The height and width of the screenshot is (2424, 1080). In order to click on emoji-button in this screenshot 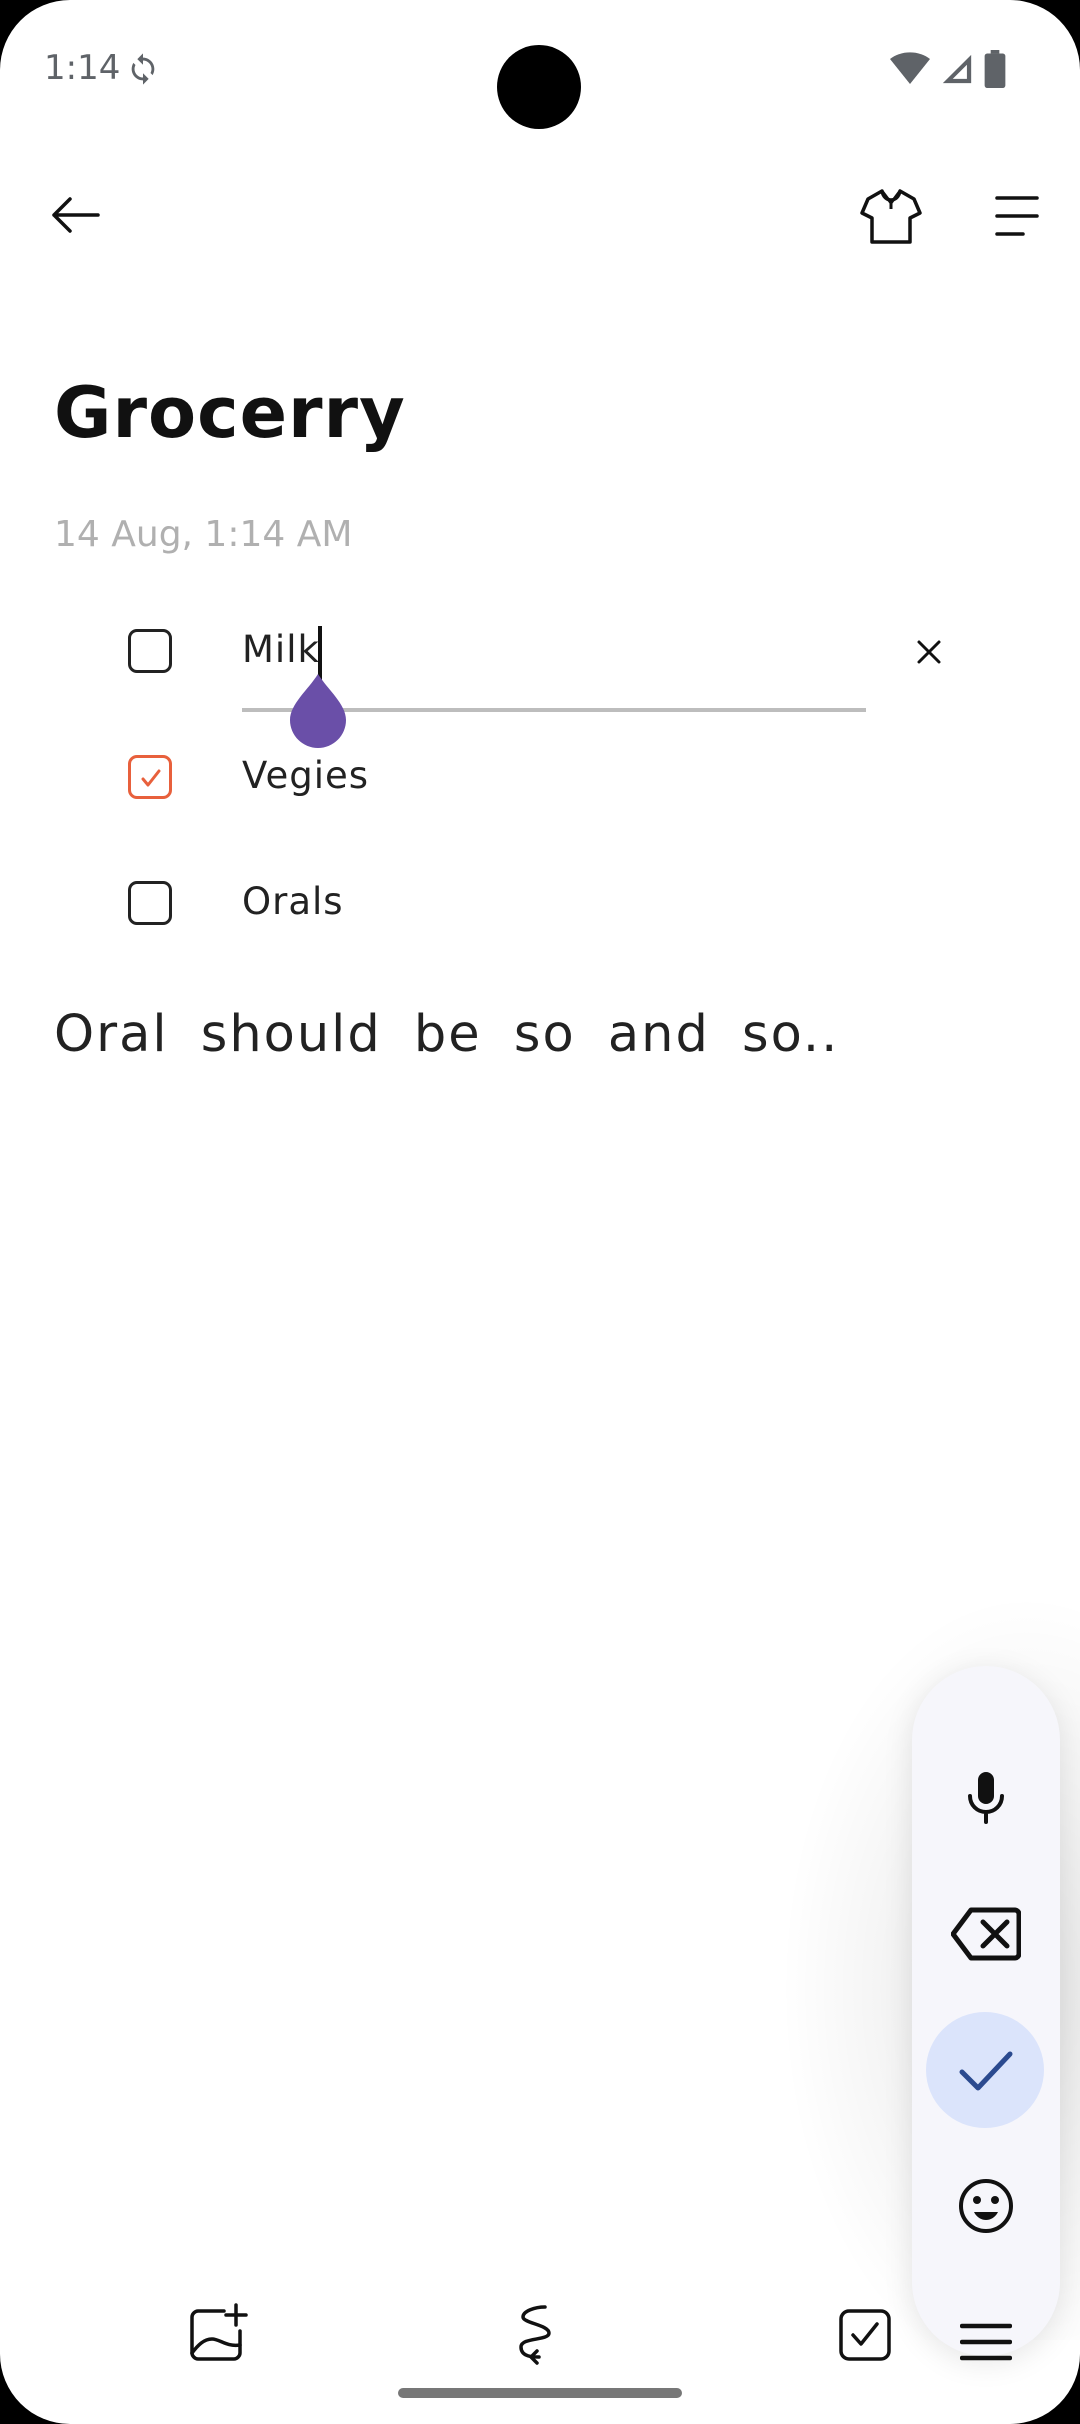, I will do `click(986, 2206)`.